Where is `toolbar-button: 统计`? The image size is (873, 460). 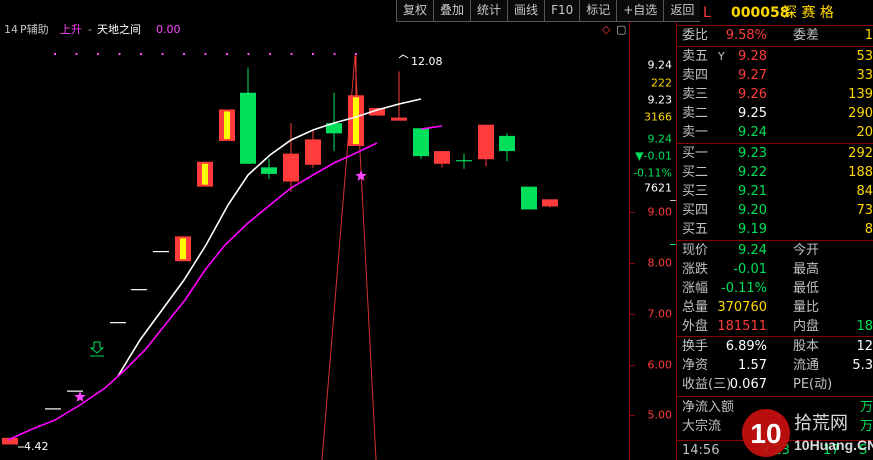 toolbar-button: 统计 is located at coordinates (489, 11).